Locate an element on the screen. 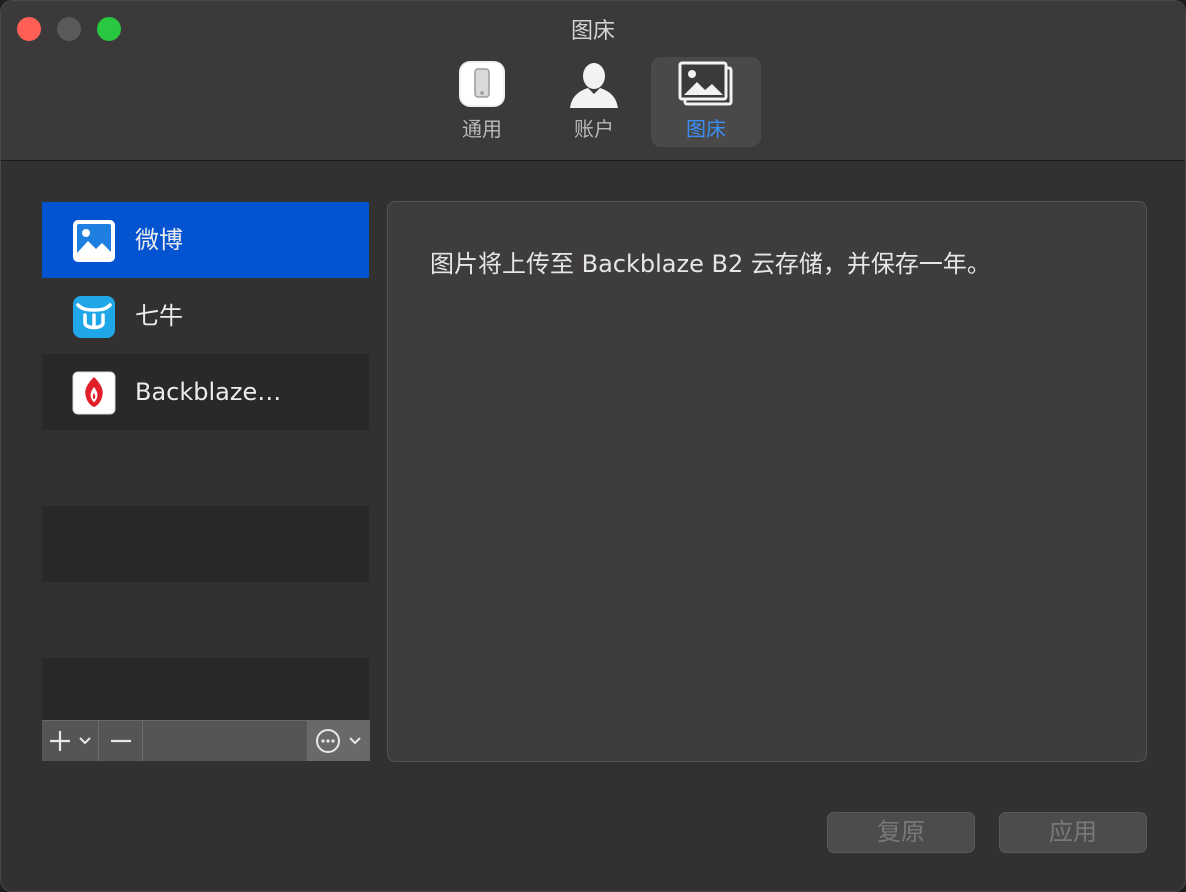  plus-icon is located at coordinates (70, 741).